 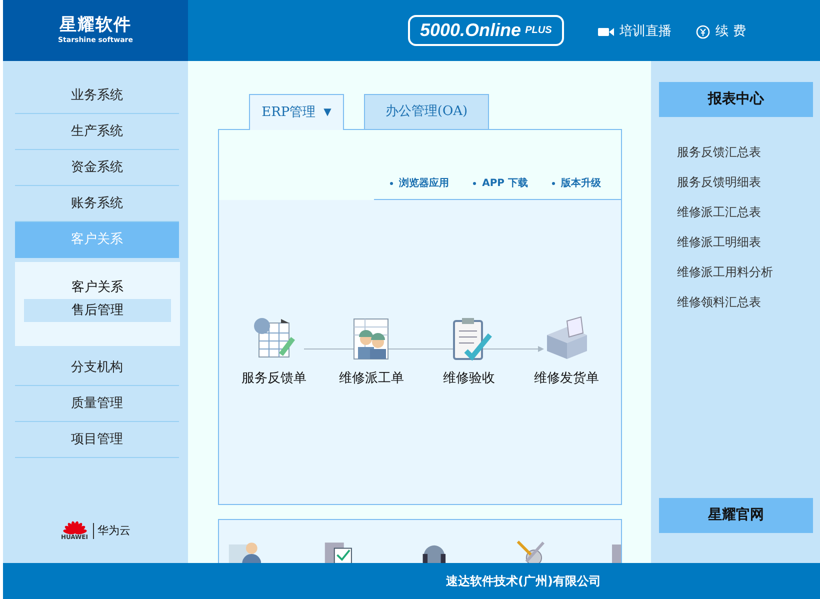 What do you see at coordinates (96, 25) in the screenshot?
I see `brand-title: 星耀软件` at bounding box center [96, 25].